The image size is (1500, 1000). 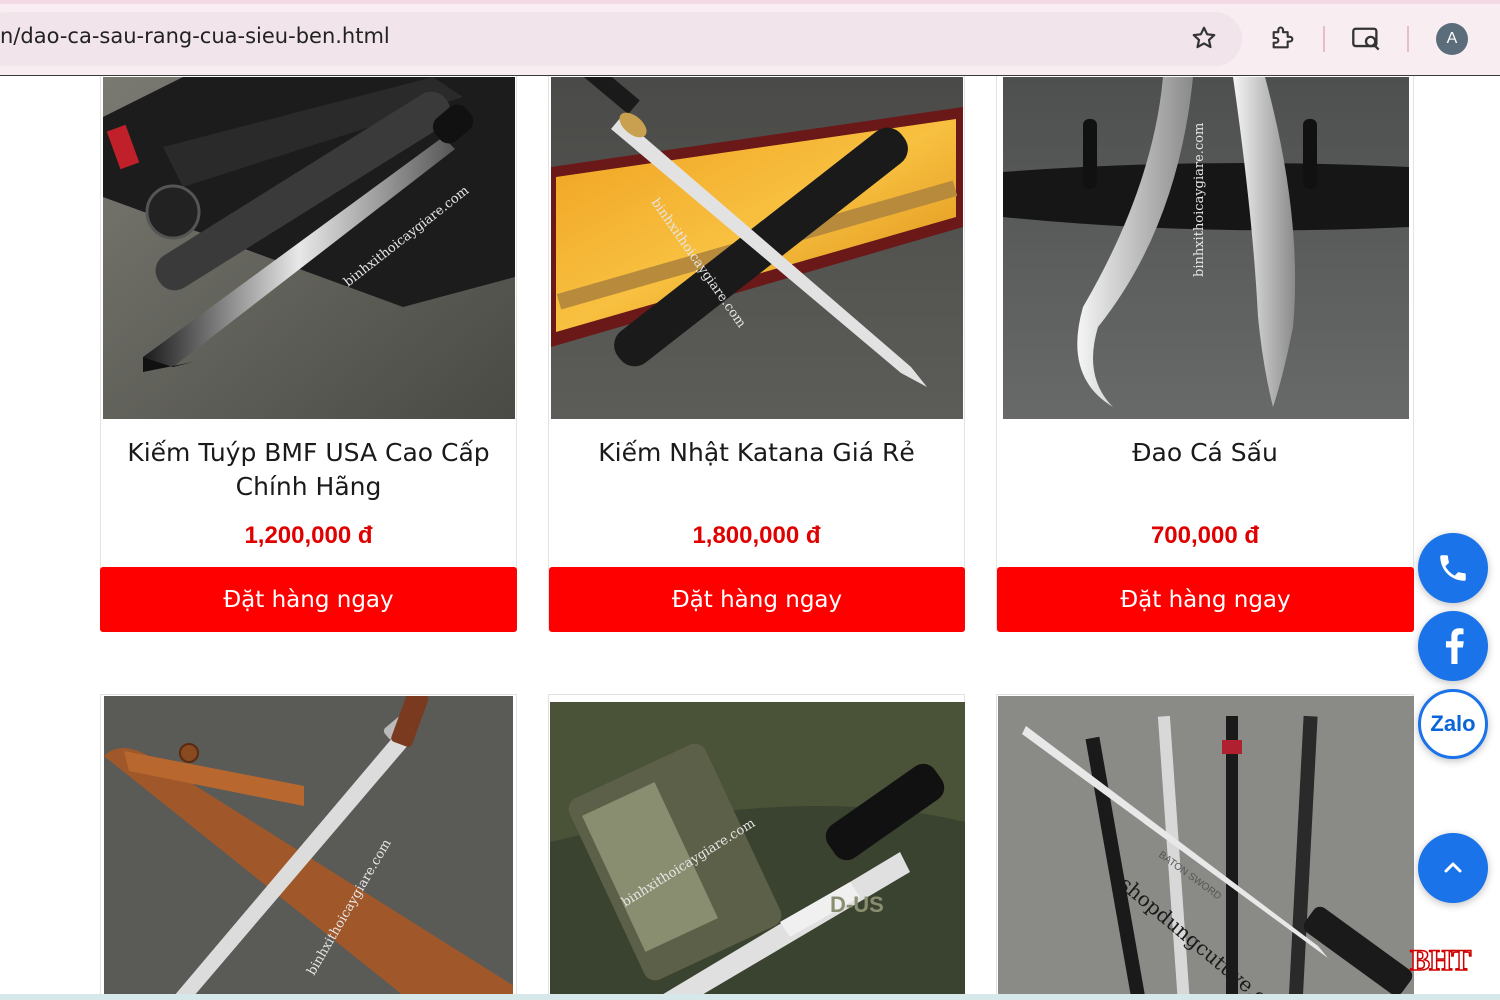 I want to click on bookmark-star-icon, so click(x=1204, y=38).